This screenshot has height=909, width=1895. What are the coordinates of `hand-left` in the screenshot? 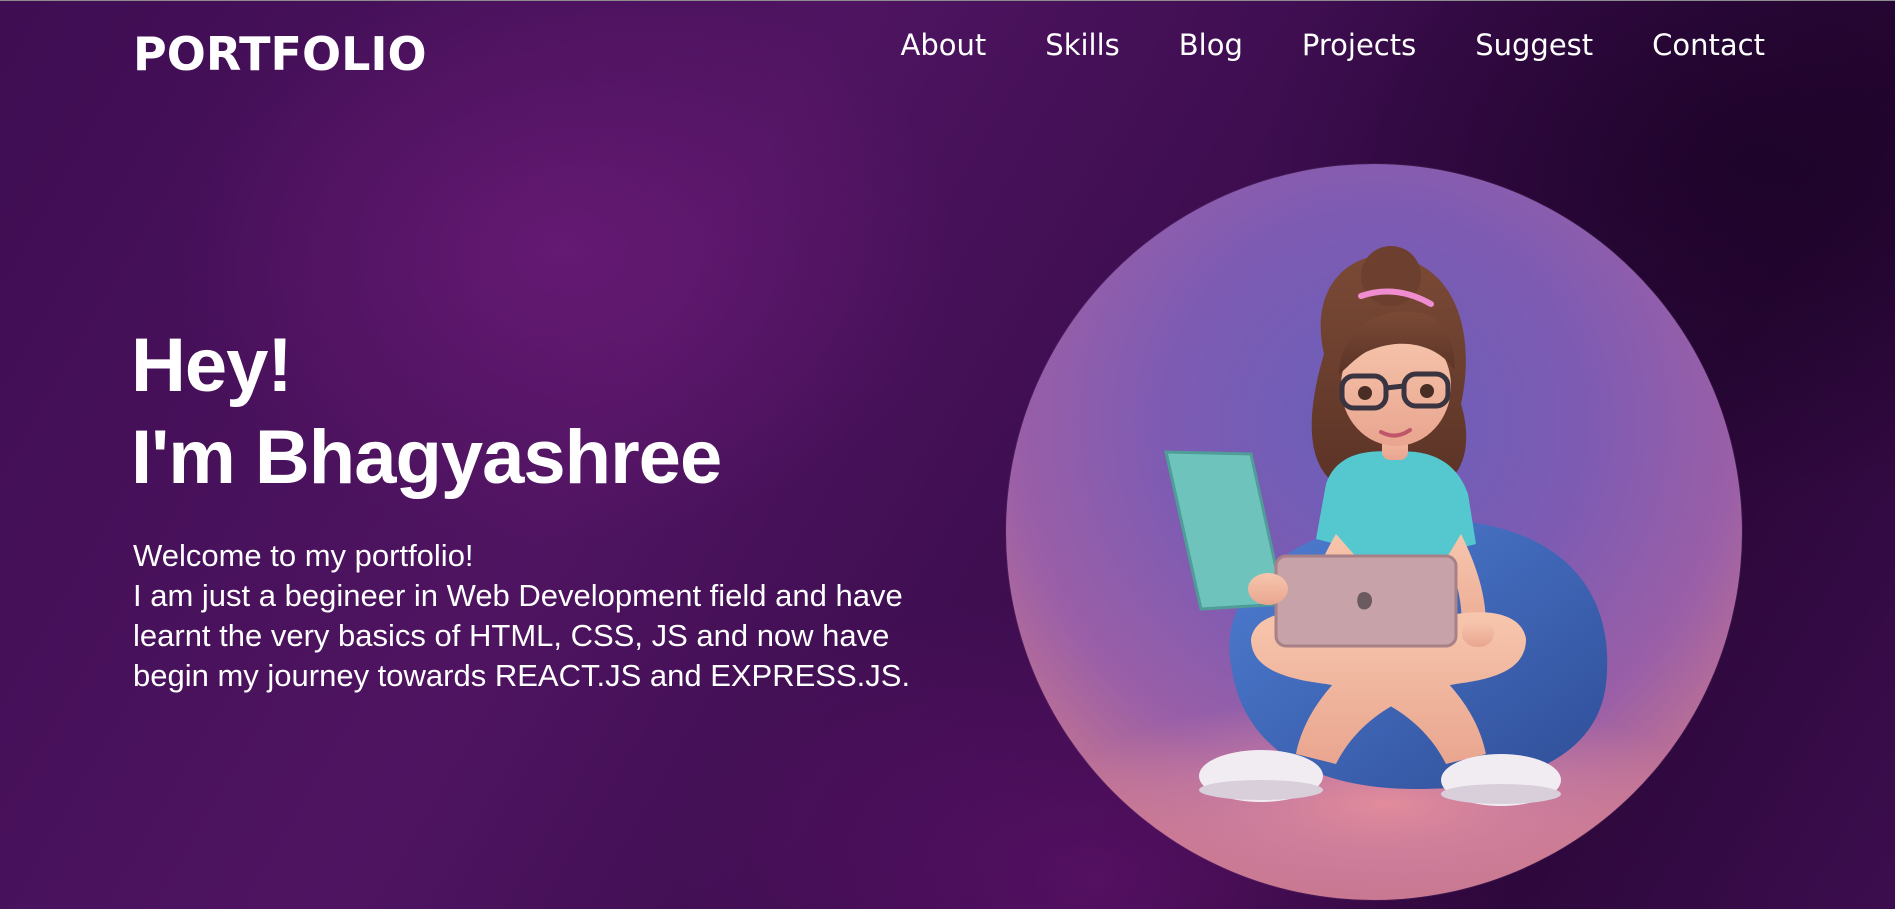 It's located at (1268, 589).